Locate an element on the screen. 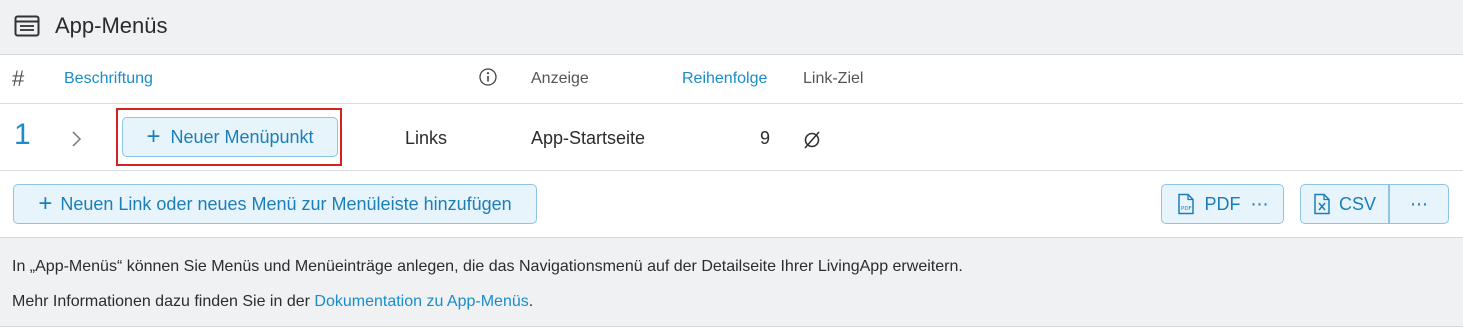  column-link-target: Link-Ziel is located at coordinates (833, 78).